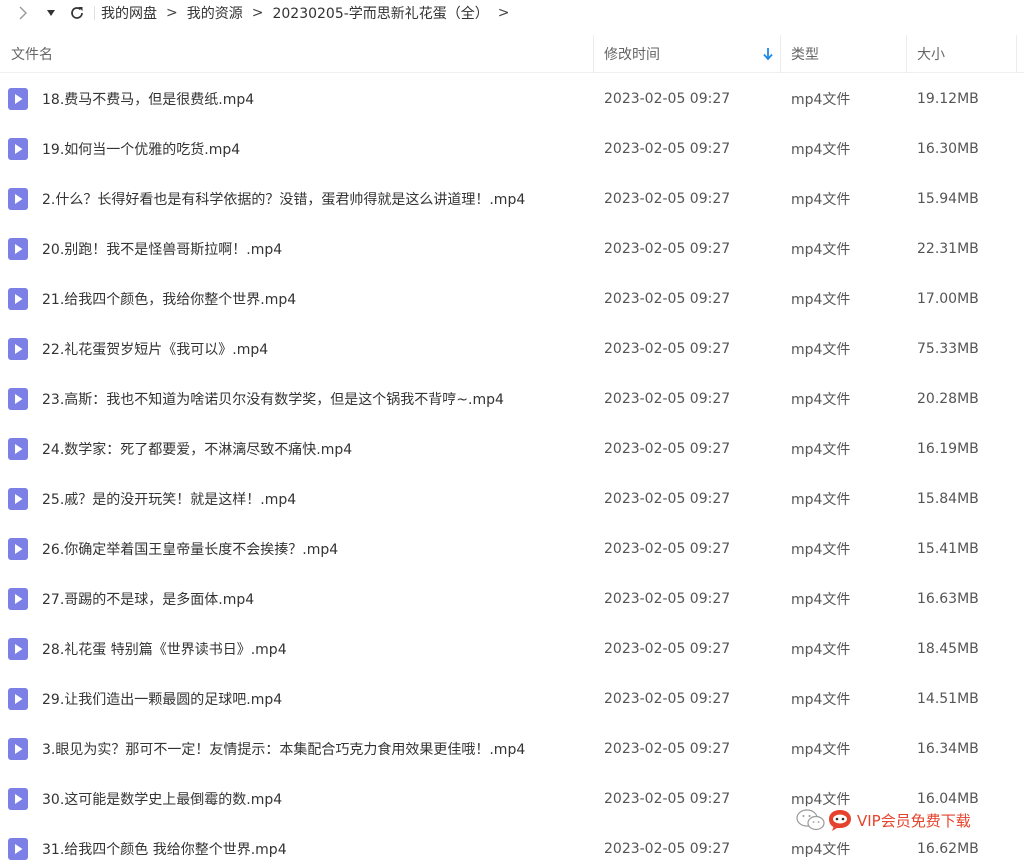  I want to click on file-name: 25.戚？是的没开玩笑！就是这样！.mp4, so click(169, 499).